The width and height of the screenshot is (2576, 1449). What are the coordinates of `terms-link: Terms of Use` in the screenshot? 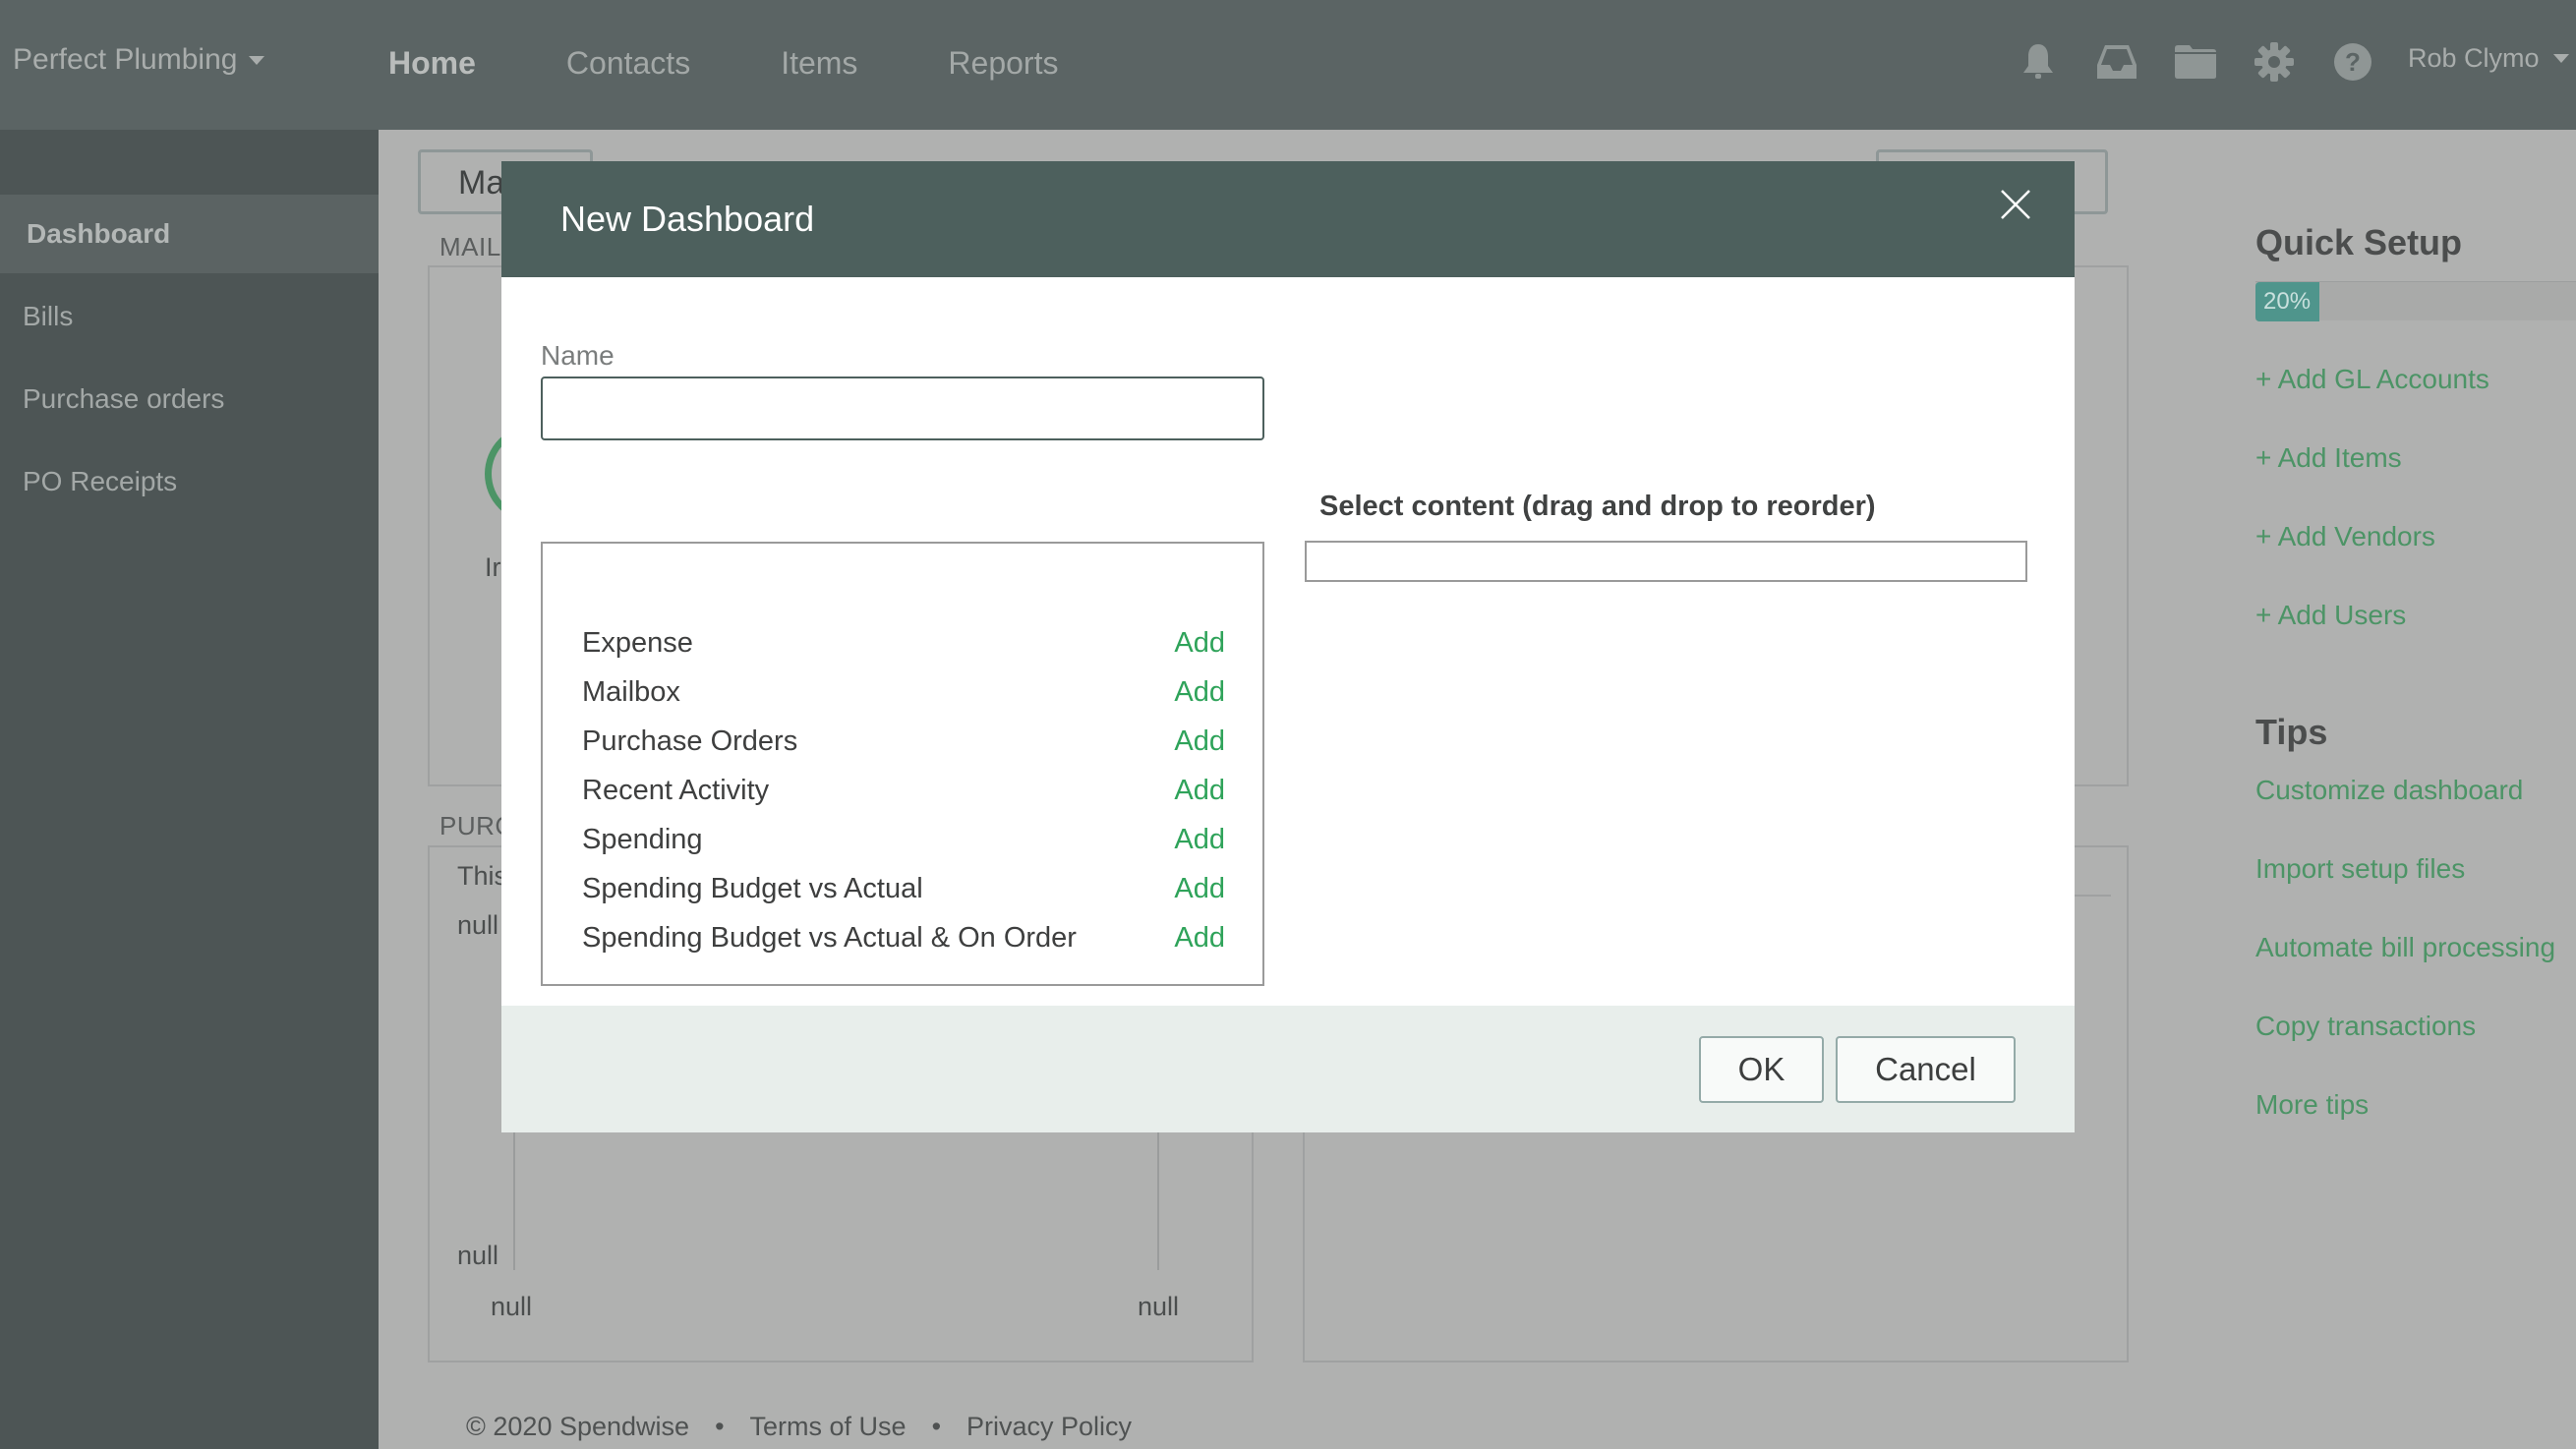 It's located at (828, 1427).